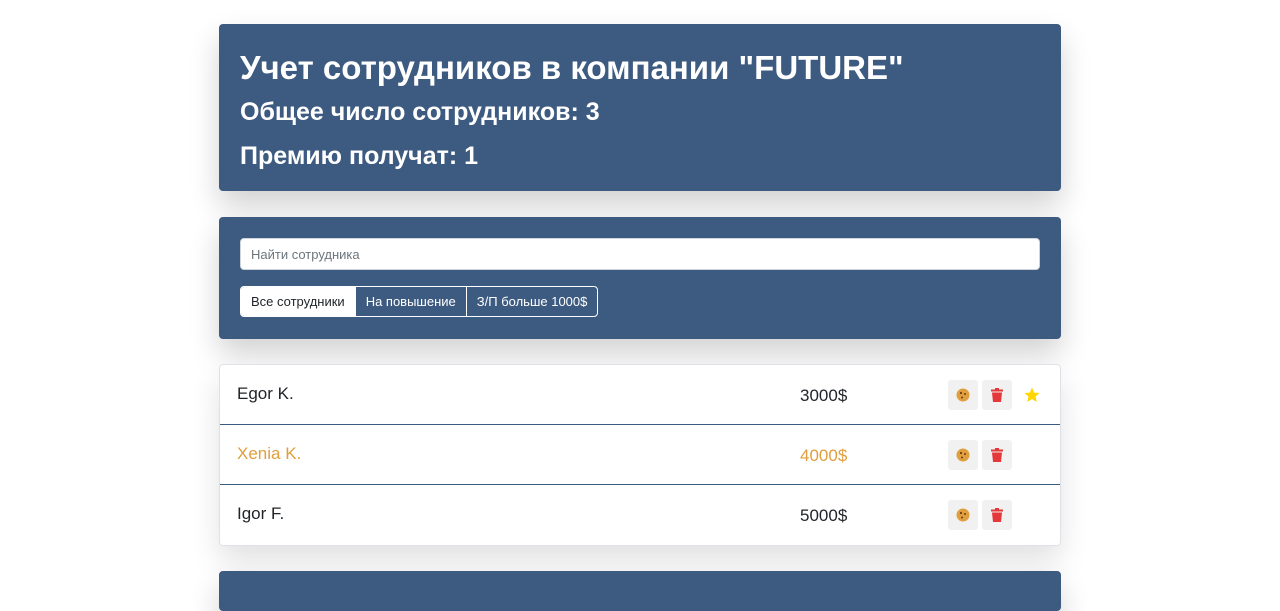 The height and width of the screenshot is (611, 1280). Describe the element at coordinates (640, 254) in the screenshot. I see `search-input` at that location.